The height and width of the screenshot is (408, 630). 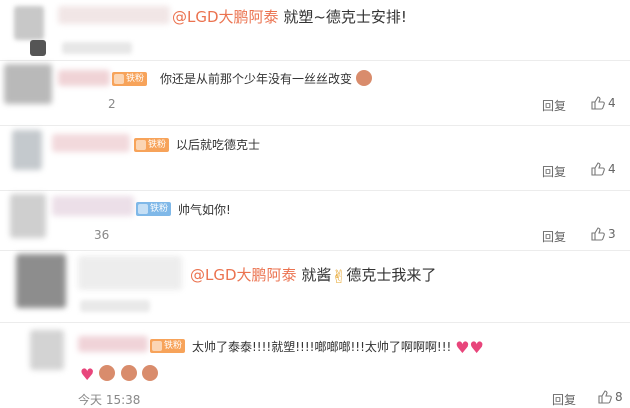 I want to click on comment-text: @LGD大鹏阿泰 就酱✌德克士我来了, so click(x=313, y=276).